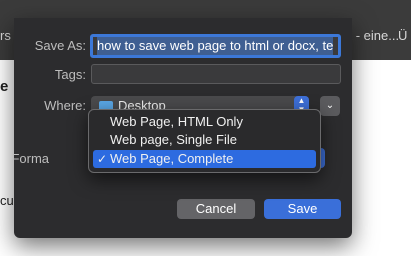 The width and height of the screenshot is (411, 256). Describe the element at coordinates (102, 159) in the screenshot. I see `checkmark-icon: ✓` at that location.